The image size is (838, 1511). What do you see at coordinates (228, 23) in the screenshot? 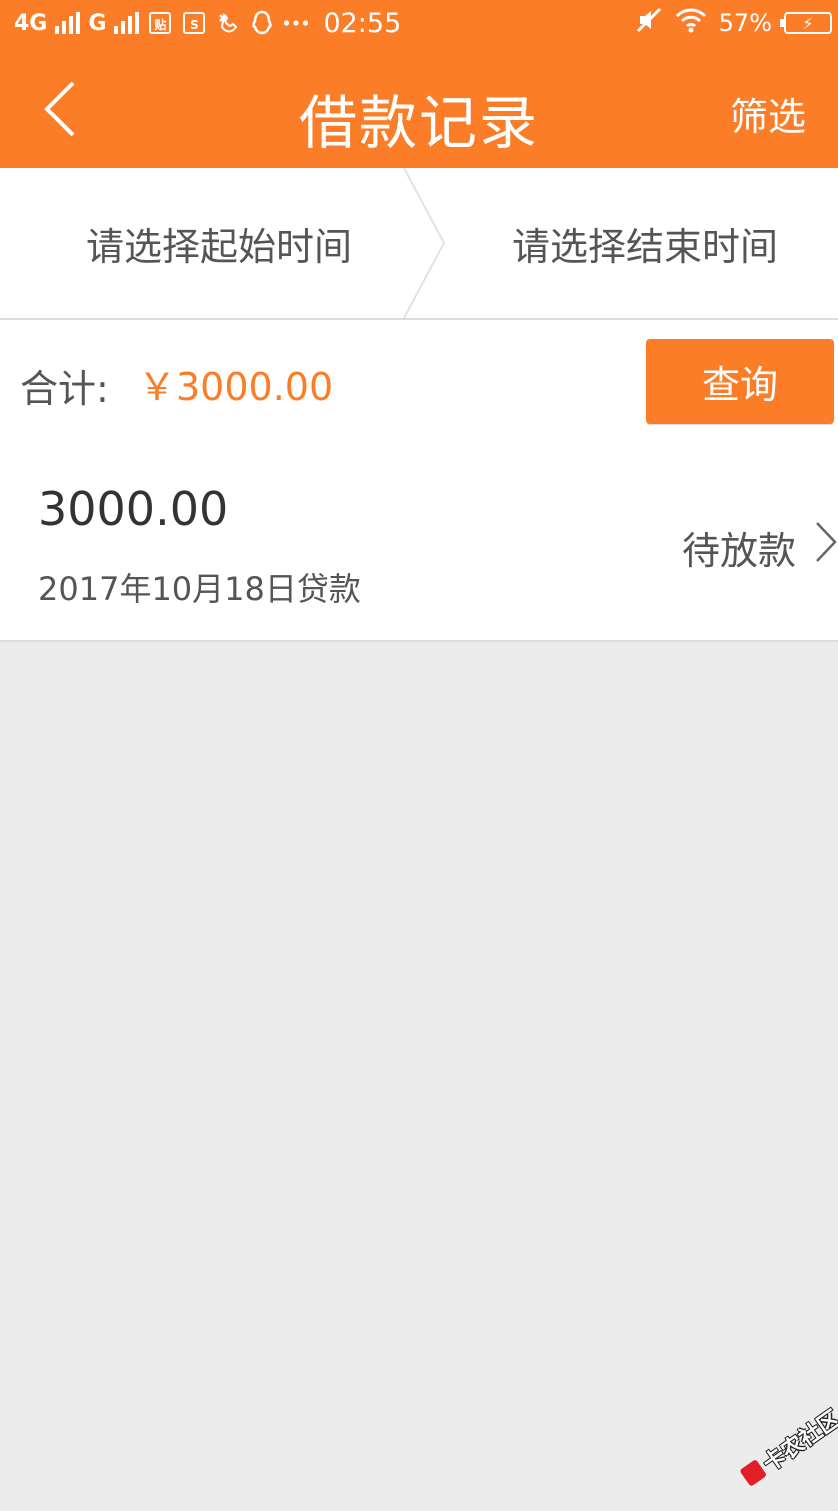
I see `missed-call-icon` at bounding box center [228, 23].